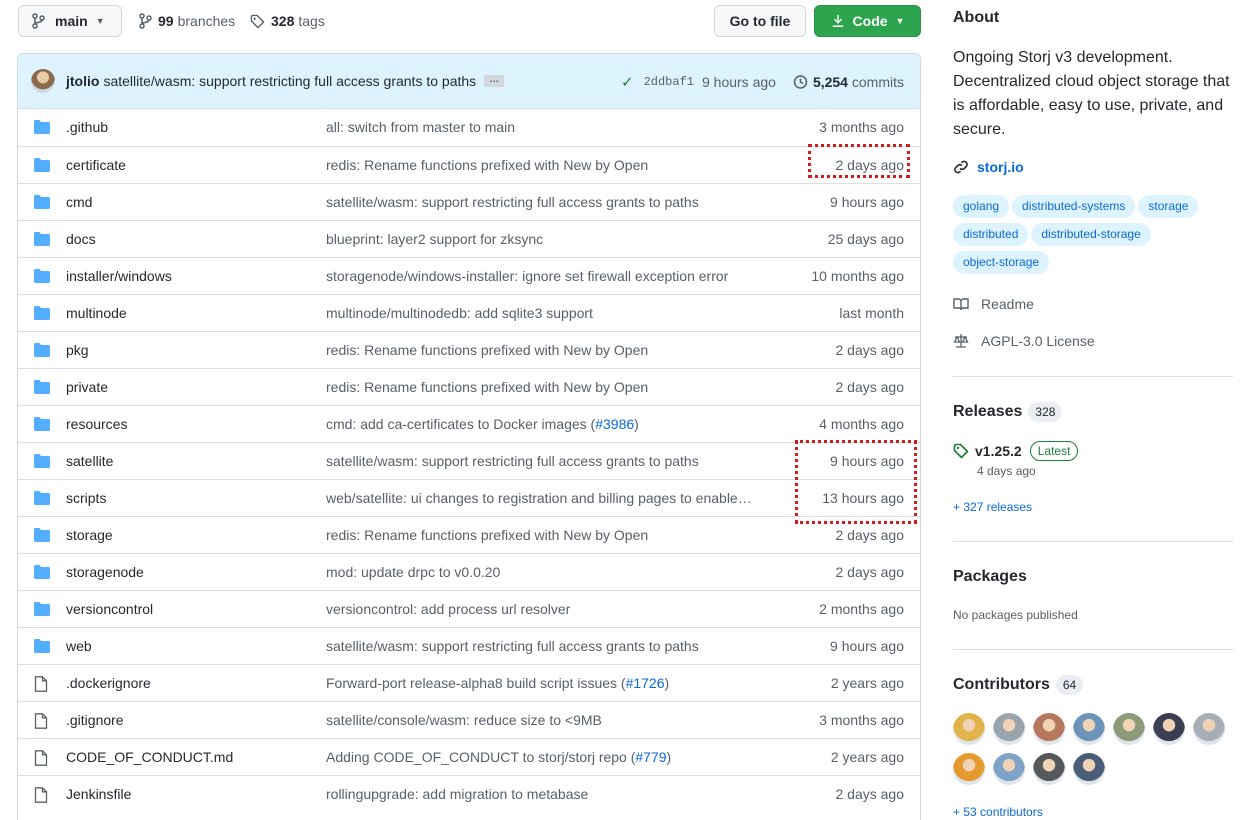 Image resolution: width=1250 pixels, height=820 pixels. Describe the element at coordinates (420, 127) in the screenshot. I see `commit-message-text: all: switch from master to main` at that location.